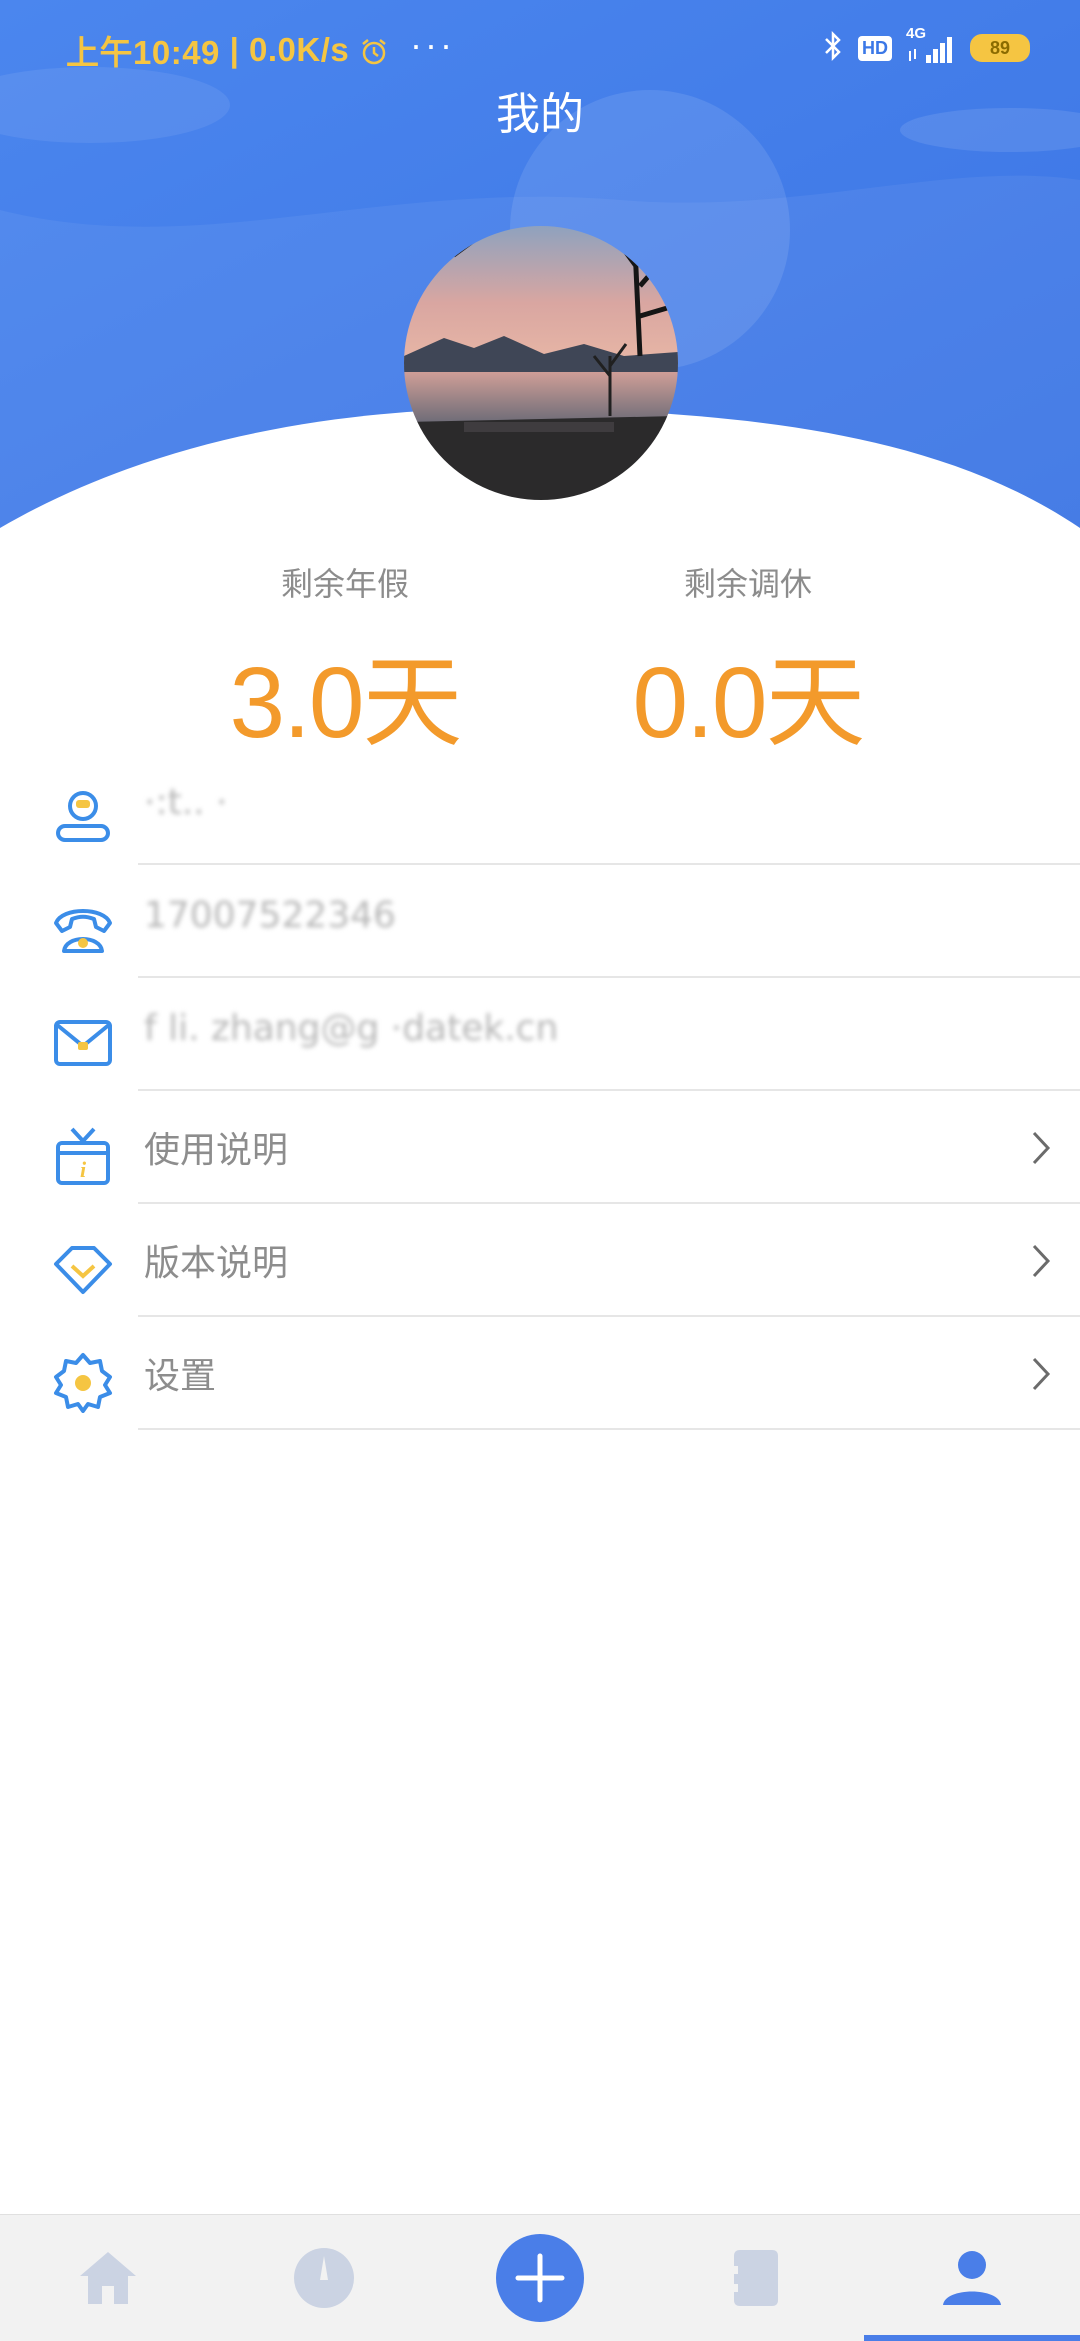 The height and width of the screenshot is (2341, 1080). Describe the element at coordinates (83, 1382) in the screenshot. I see `gear-icon` at that location.